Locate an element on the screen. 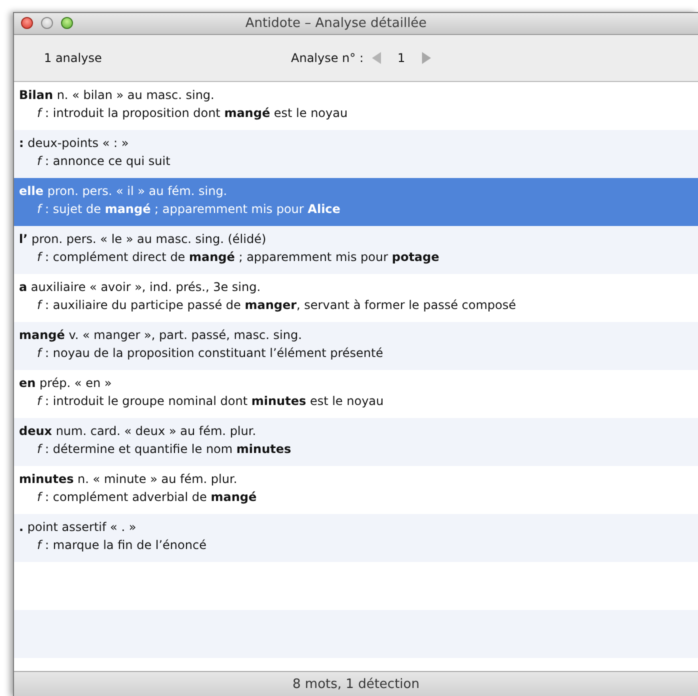 This screenshot has height=696, width=698. word-function: f : complément adverbial de mangé is located at coordinates (147, 497).